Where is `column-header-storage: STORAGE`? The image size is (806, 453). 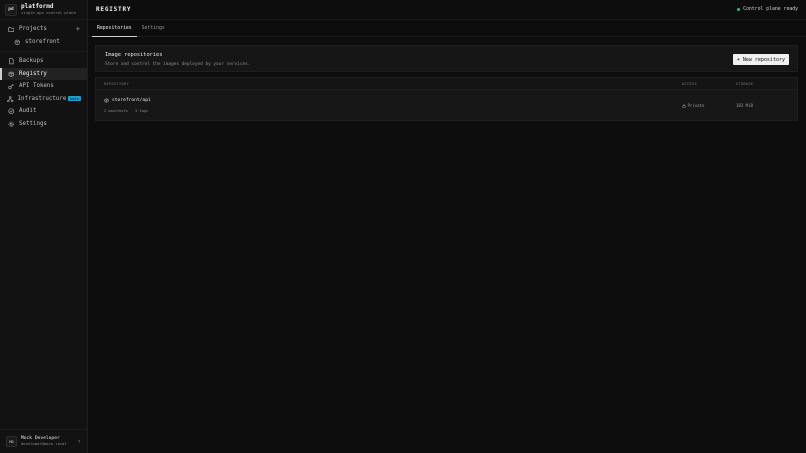 column-header-storage: STORAGE is located at coordinates (745, 84).